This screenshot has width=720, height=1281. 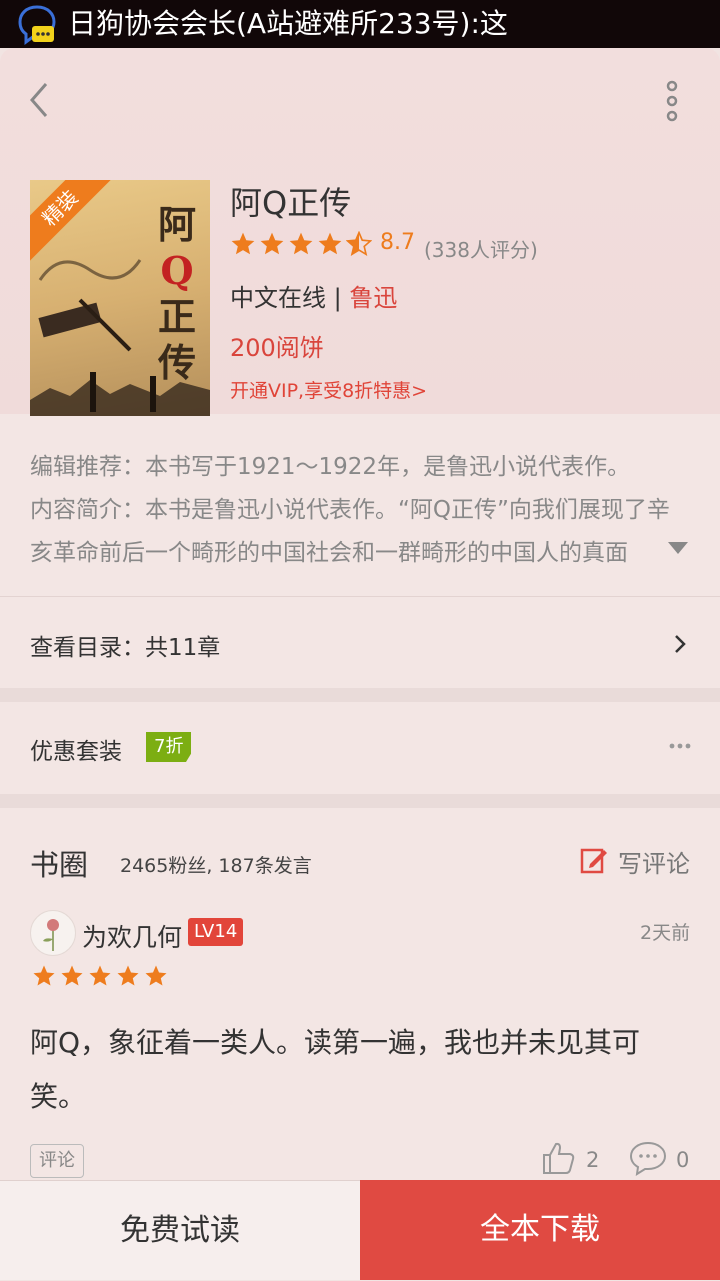 I want to click on full-download-button: 全本下载, so click(x=540, y=1230).